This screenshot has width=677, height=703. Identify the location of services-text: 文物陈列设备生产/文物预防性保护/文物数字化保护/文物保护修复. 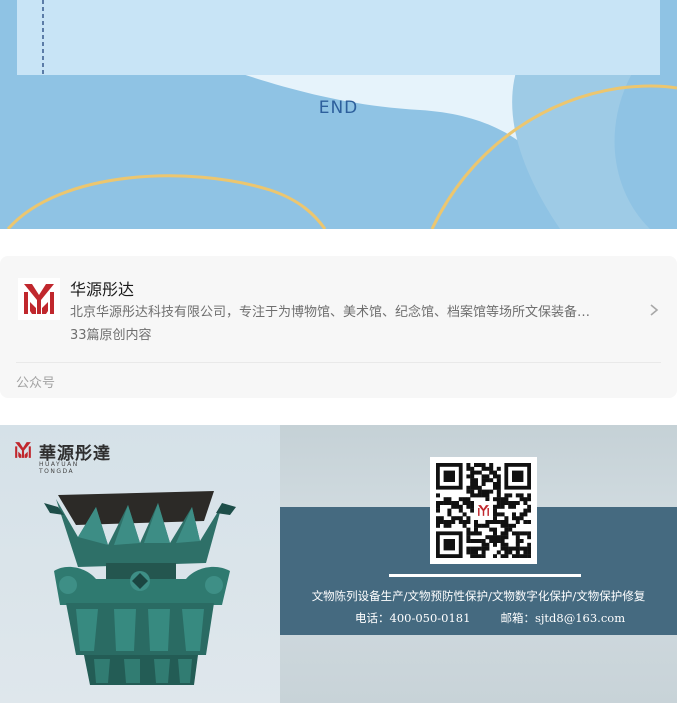
(478, 596).